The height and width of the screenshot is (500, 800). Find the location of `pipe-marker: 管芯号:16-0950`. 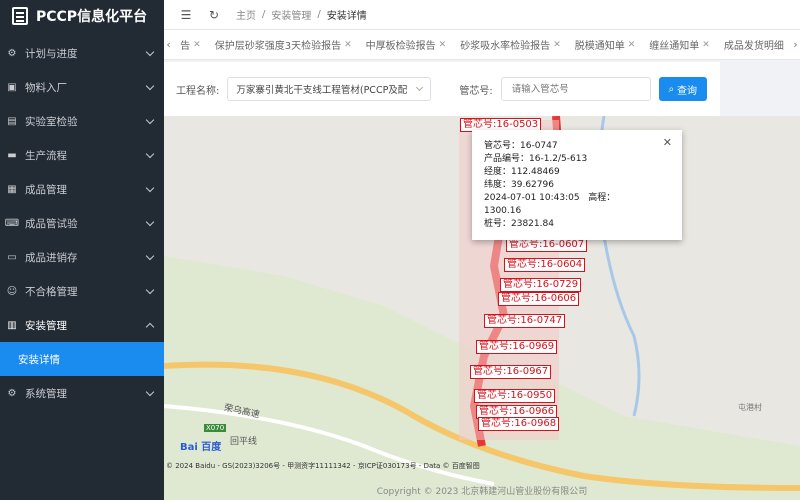

pipe-marker: 管芯号:16-0950 is located at coordinates (515, 396).